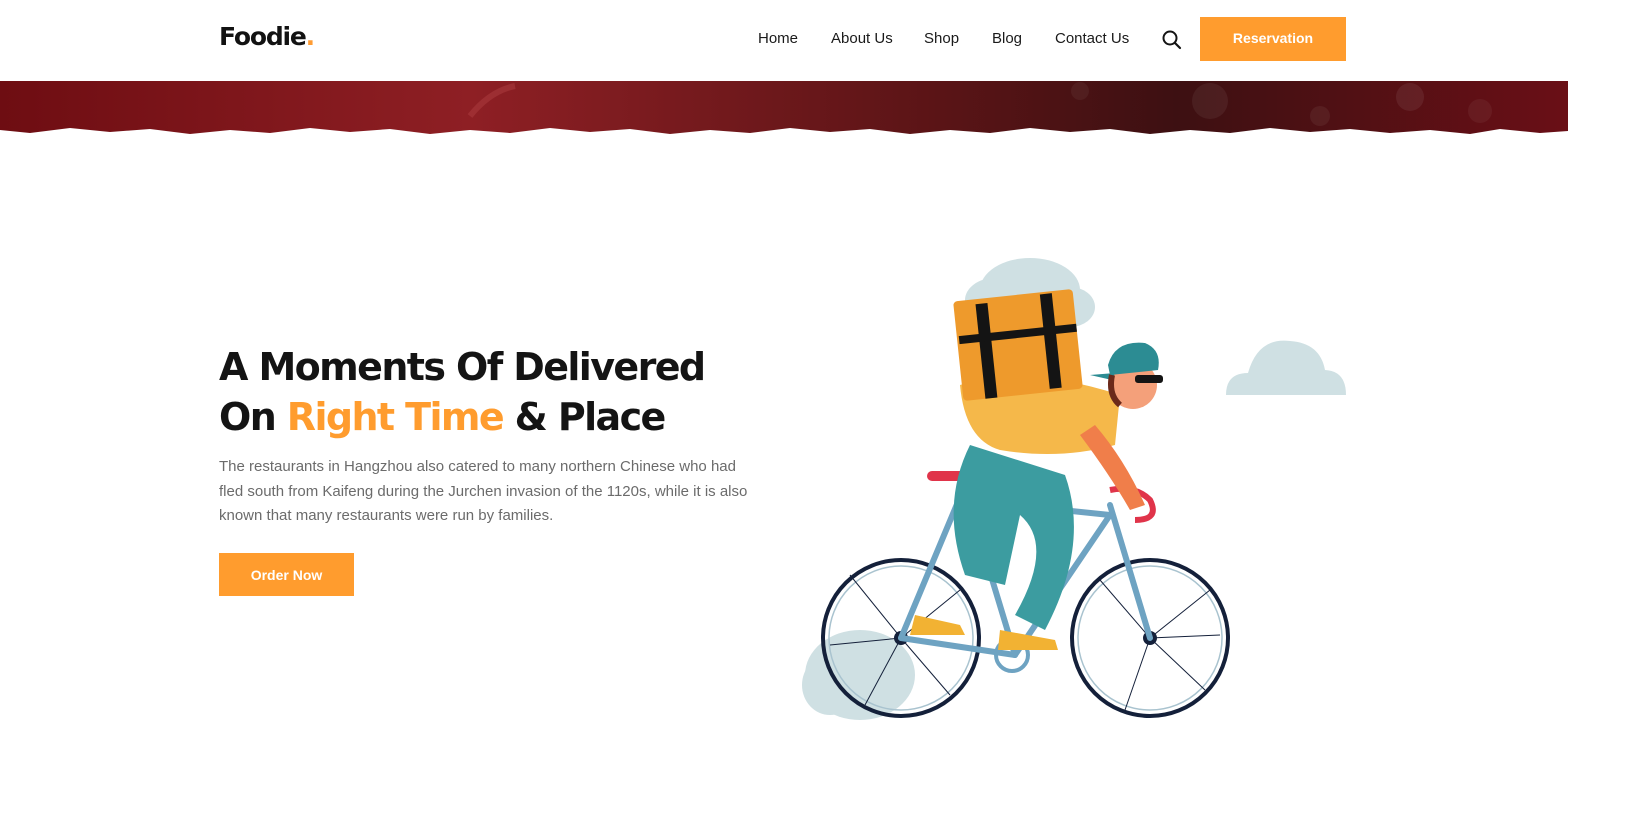 This screenshot has width=1628, height=833. What do you see at coordinates (1286, 367) in the screenshot?
I see `cloud-right` at bounding box center [1286, 367].